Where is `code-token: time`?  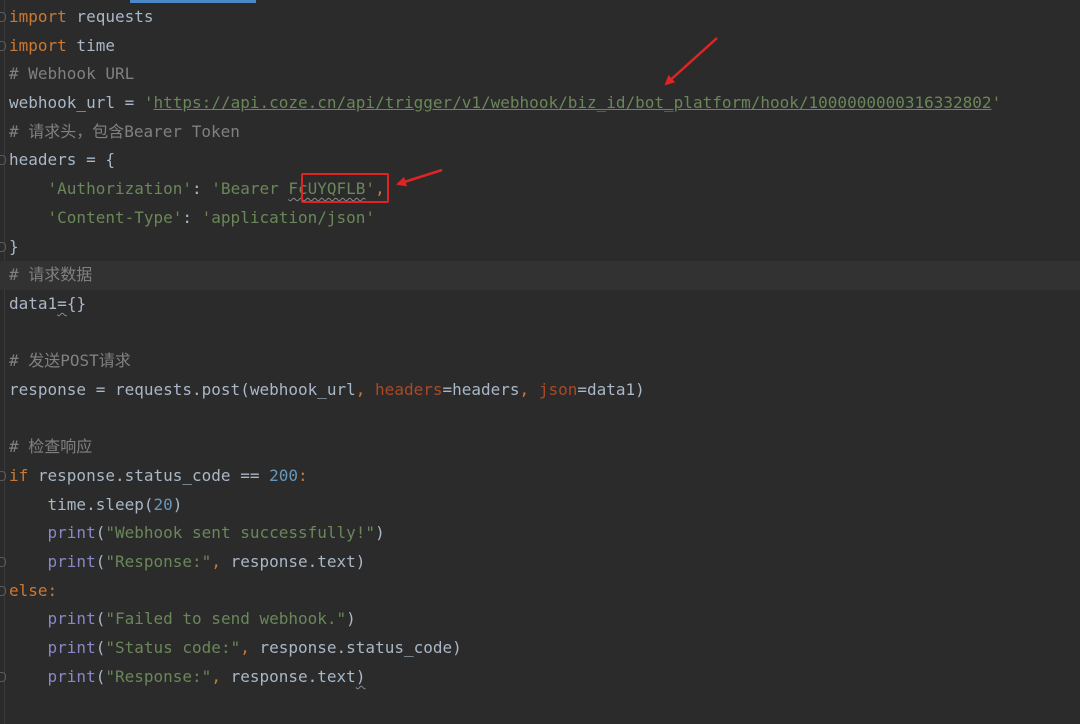 code-token: time is located at coordinates (90, 45).